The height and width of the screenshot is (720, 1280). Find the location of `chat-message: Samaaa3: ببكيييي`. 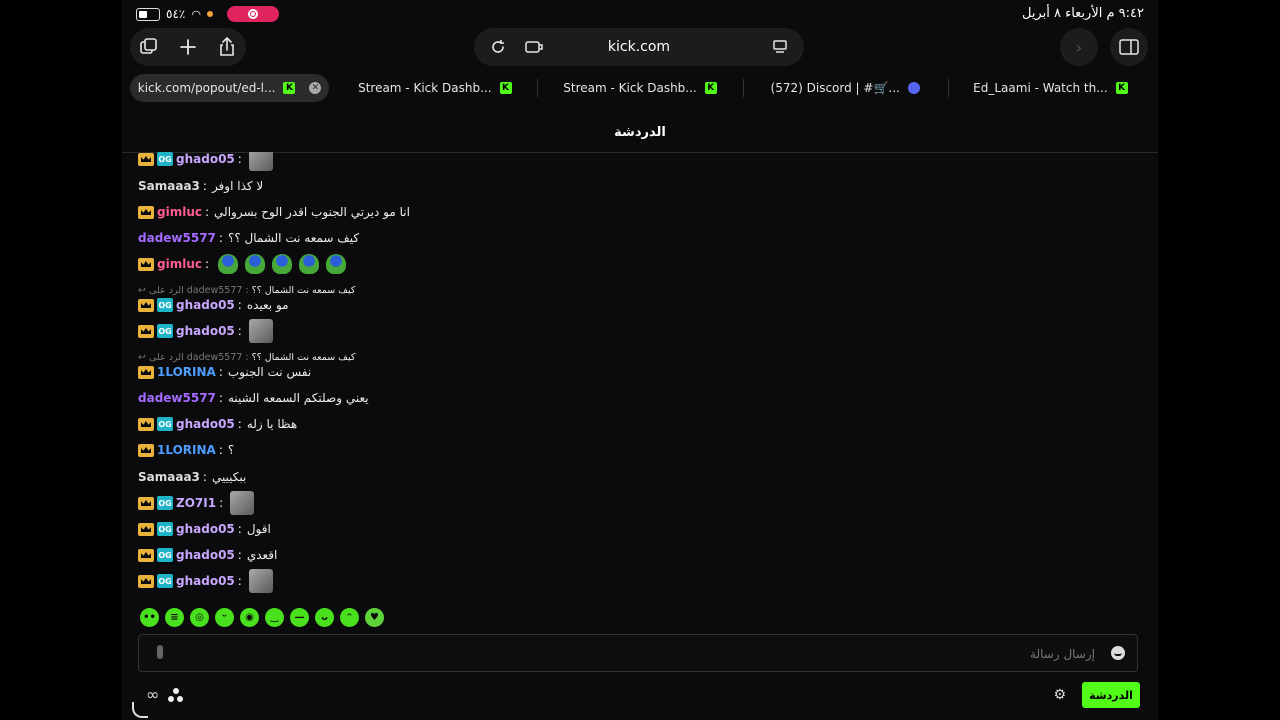

chat-message: Samaaa3: ببكيييي is located at coordinates (192, 477).